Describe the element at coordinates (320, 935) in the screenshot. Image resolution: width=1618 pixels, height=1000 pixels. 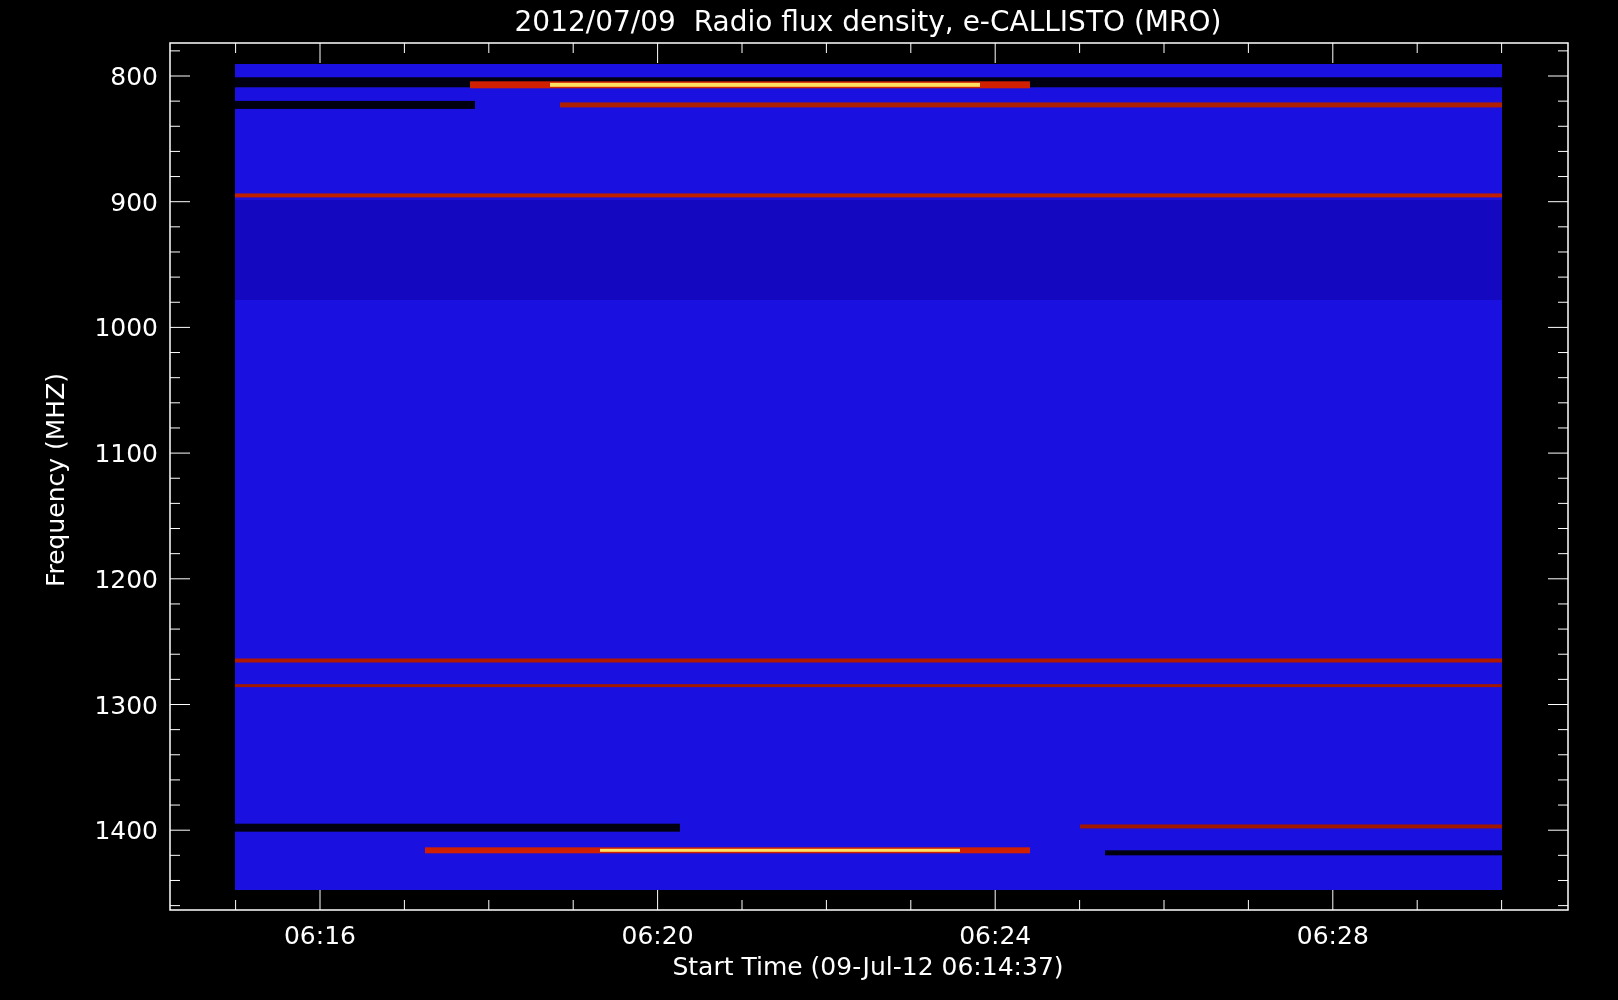
I see `x-tick-label: 06:16` at that location.